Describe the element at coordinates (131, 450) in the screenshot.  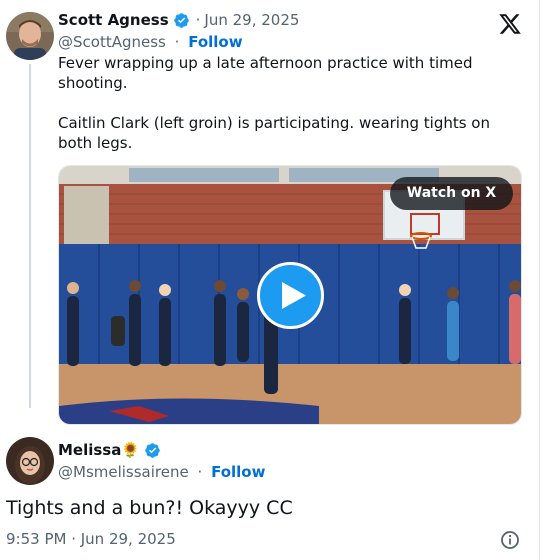
I see `sunflower-emoji: 🌻` at that location.